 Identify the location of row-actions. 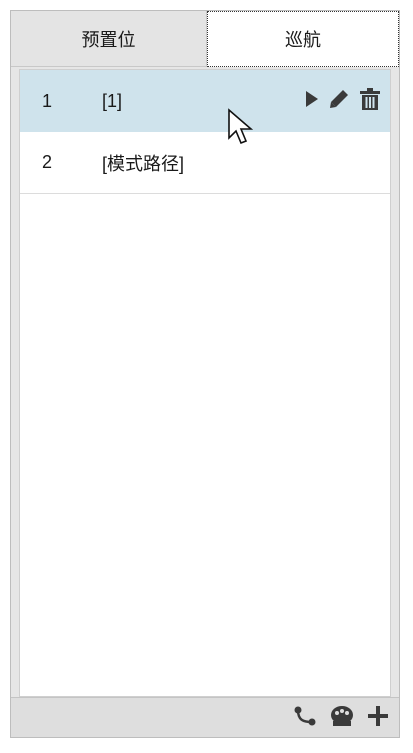
(343, 101).